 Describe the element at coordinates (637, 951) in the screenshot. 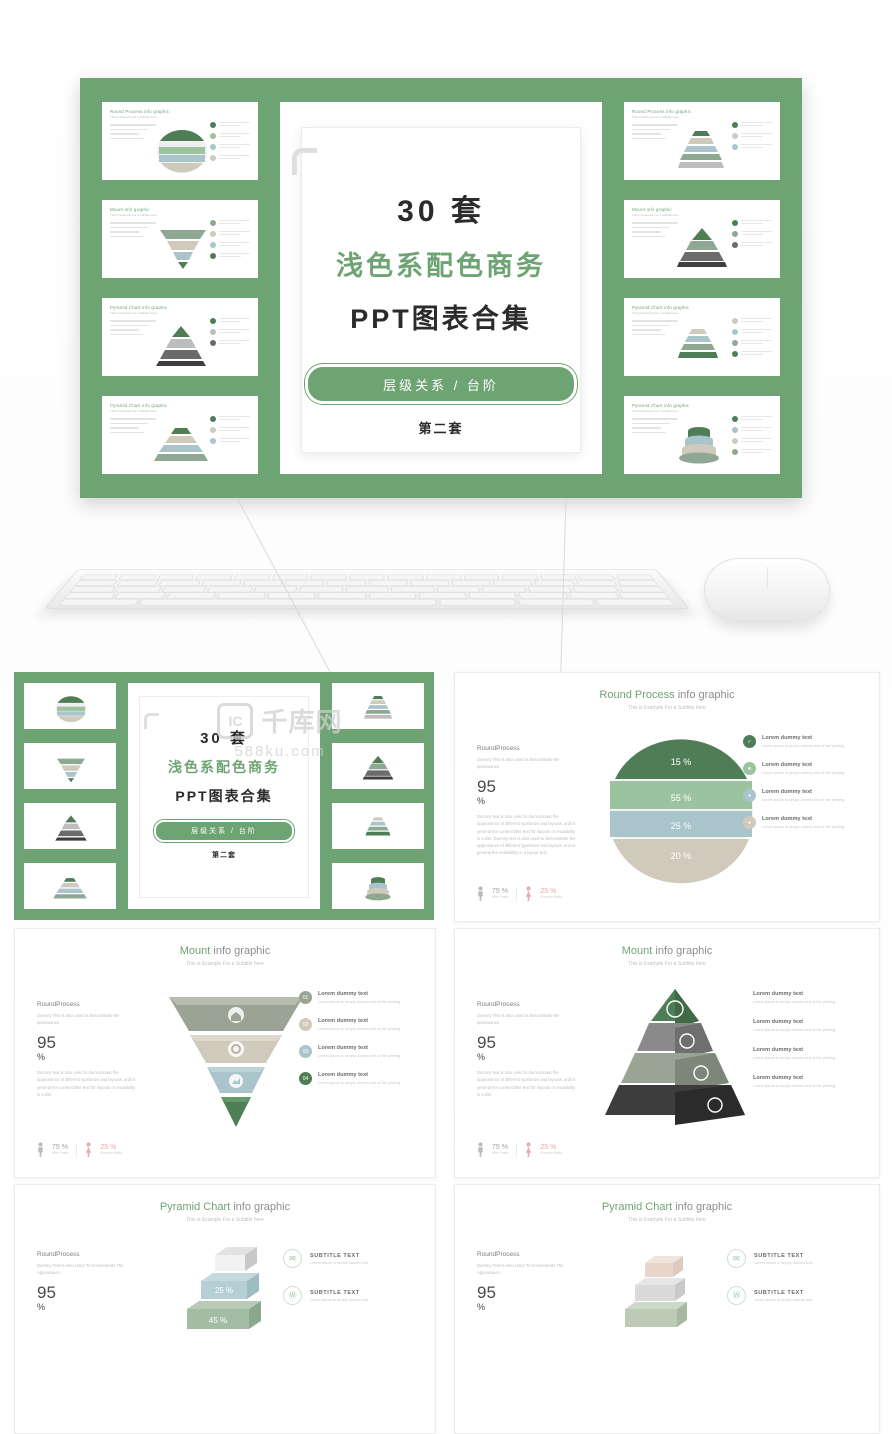

I see `slide-title-accent: Mount` at that location.